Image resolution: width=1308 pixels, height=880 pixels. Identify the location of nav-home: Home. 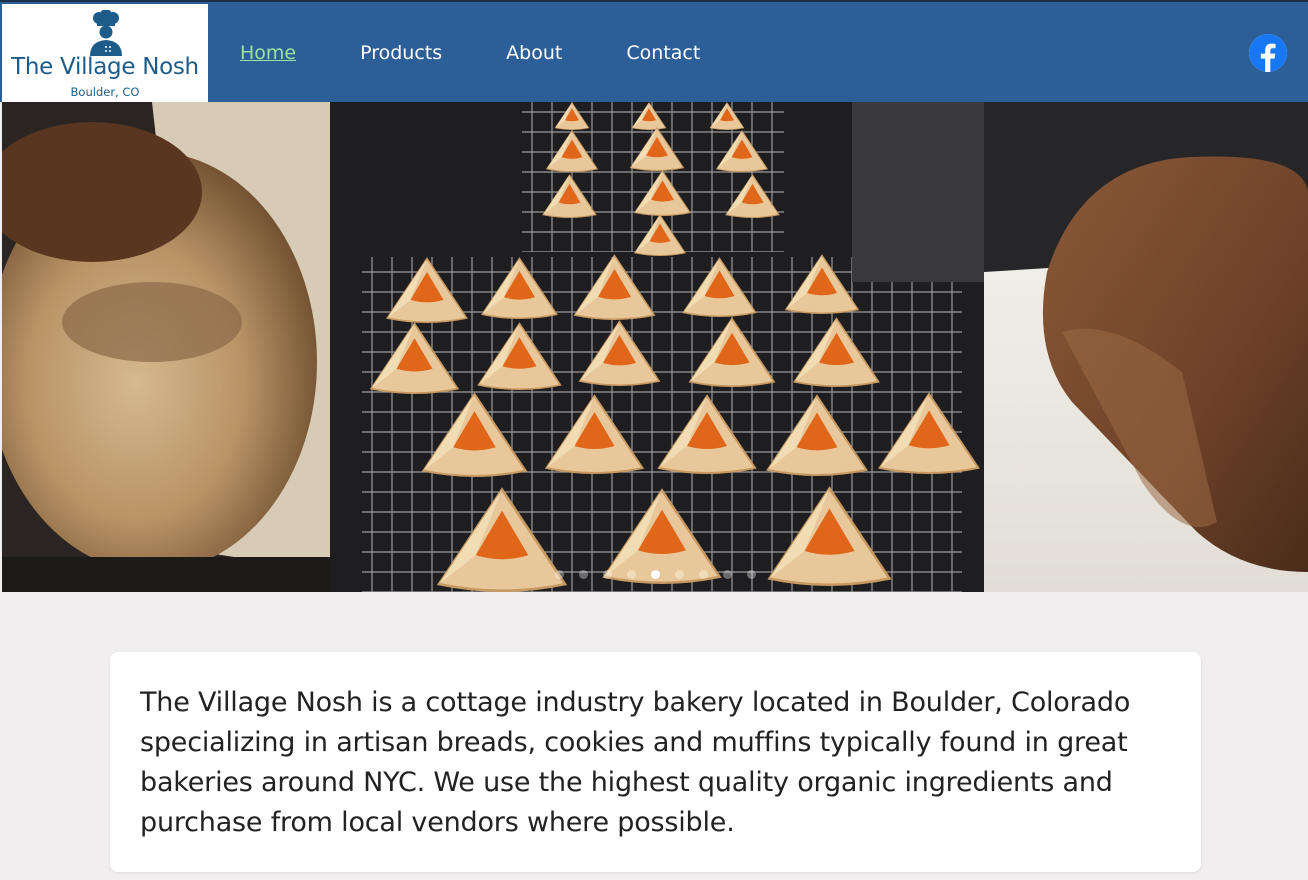
(268, 53).